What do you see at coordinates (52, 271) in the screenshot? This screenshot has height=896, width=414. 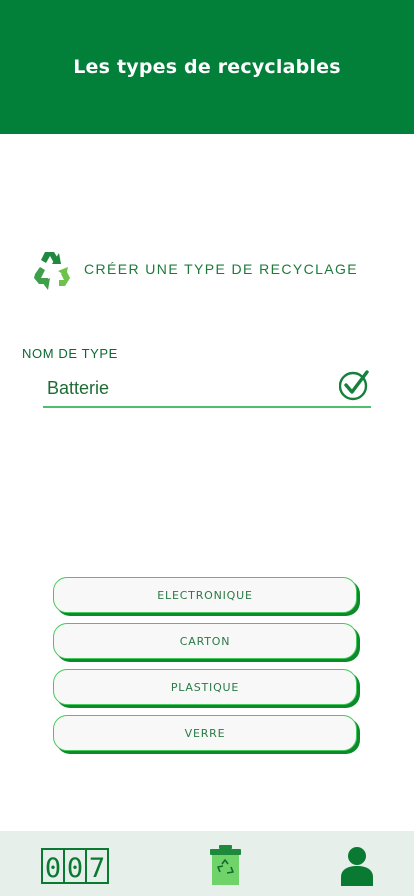 I see `recycle-icon` at bounding box center [52, 271].